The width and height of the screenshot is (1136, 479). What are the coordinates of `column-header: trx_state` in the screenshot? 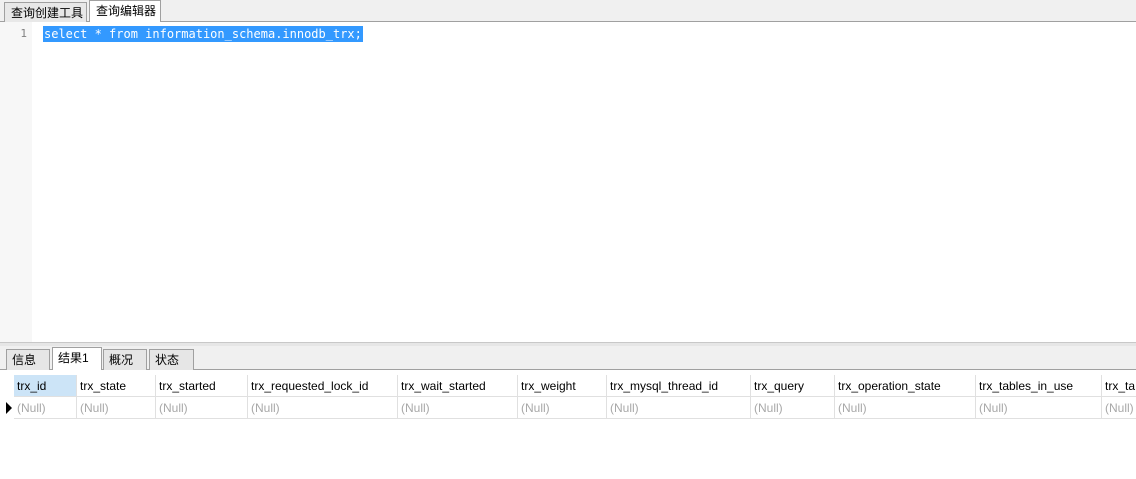 It's located at (116, 386).